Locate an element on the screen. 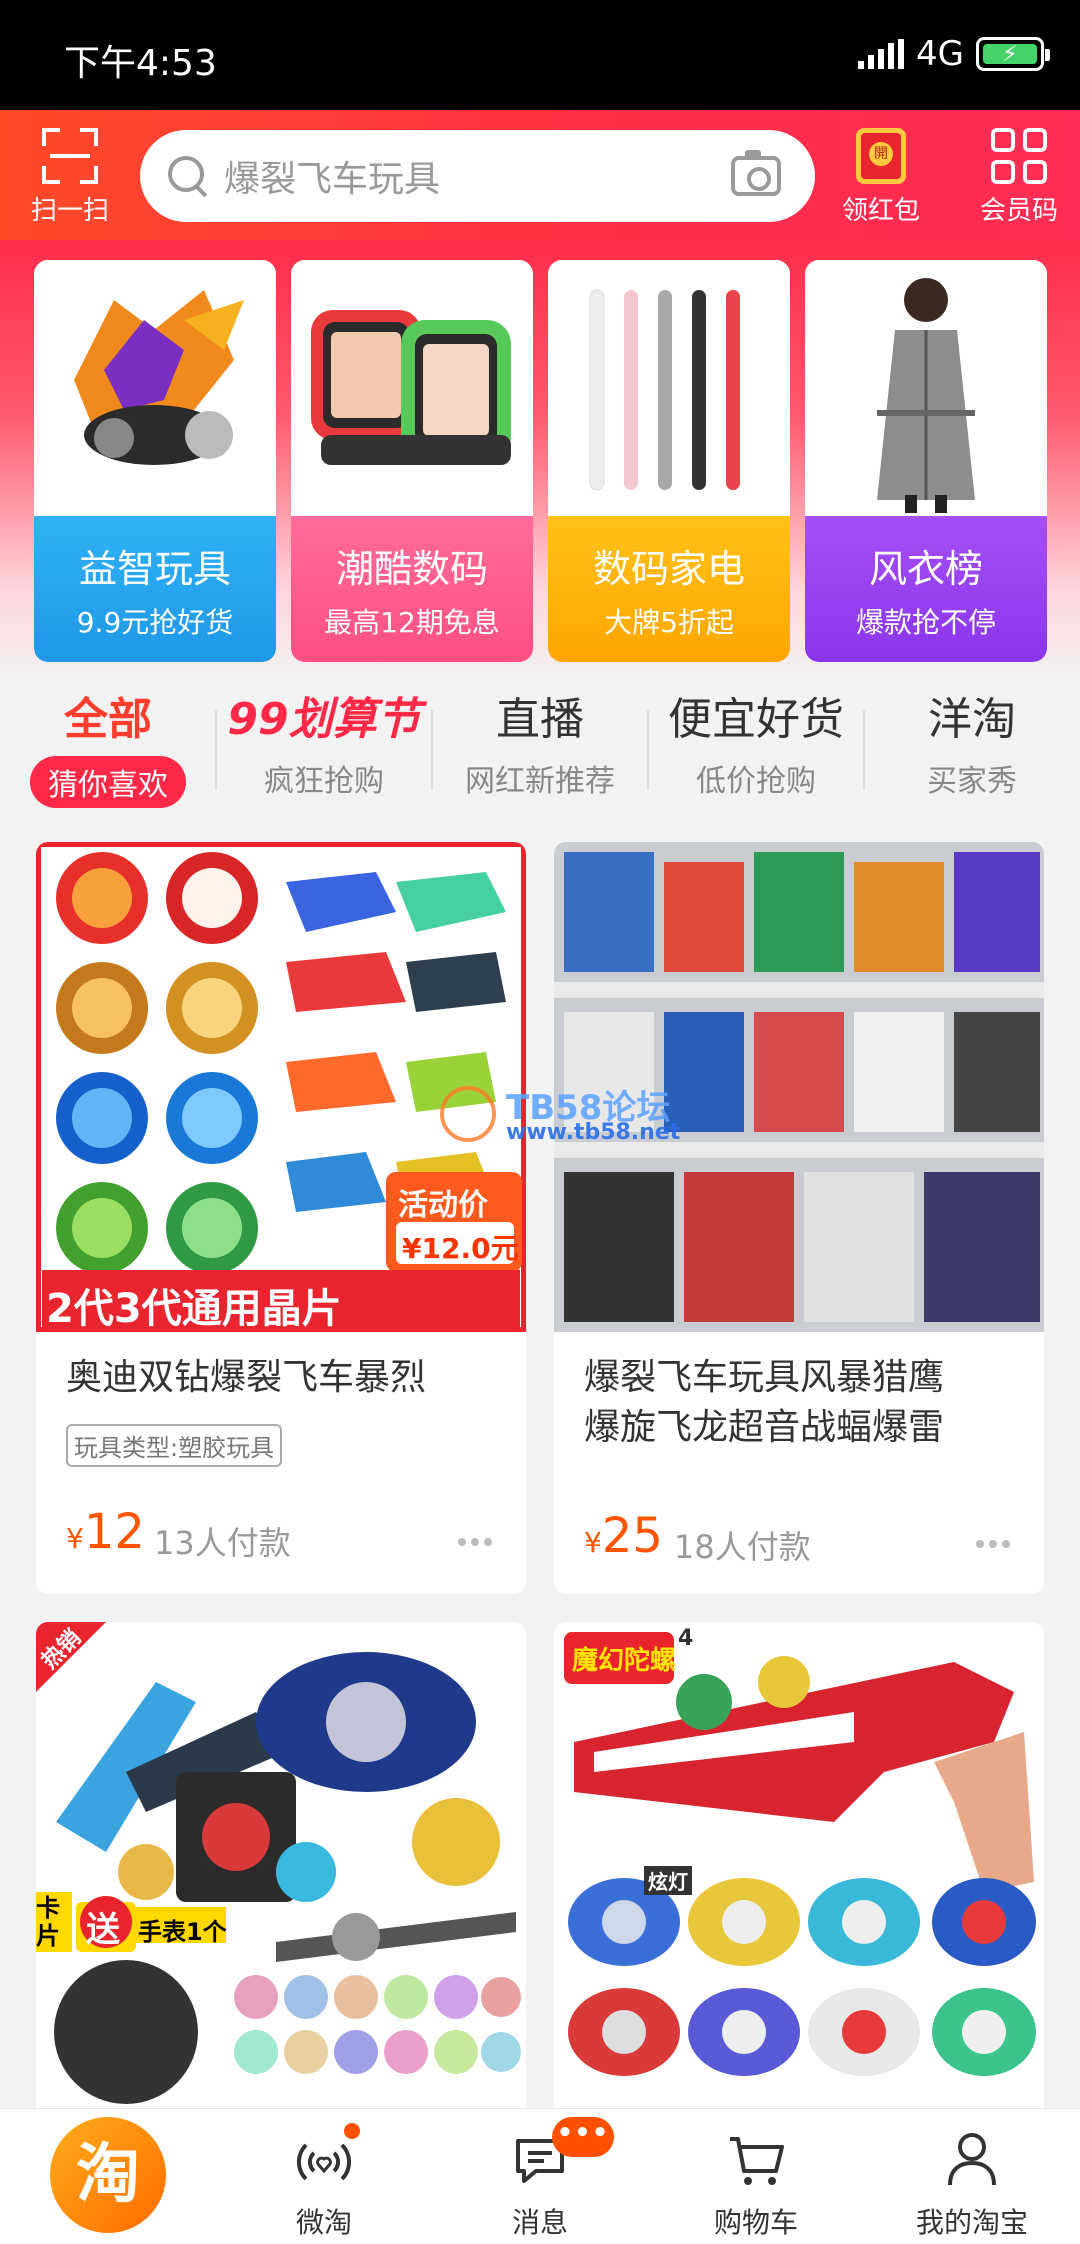 This screenshot has height=2244, width=1080. taobao-home-icon: 淘 is located at coordinates (108, 2175).